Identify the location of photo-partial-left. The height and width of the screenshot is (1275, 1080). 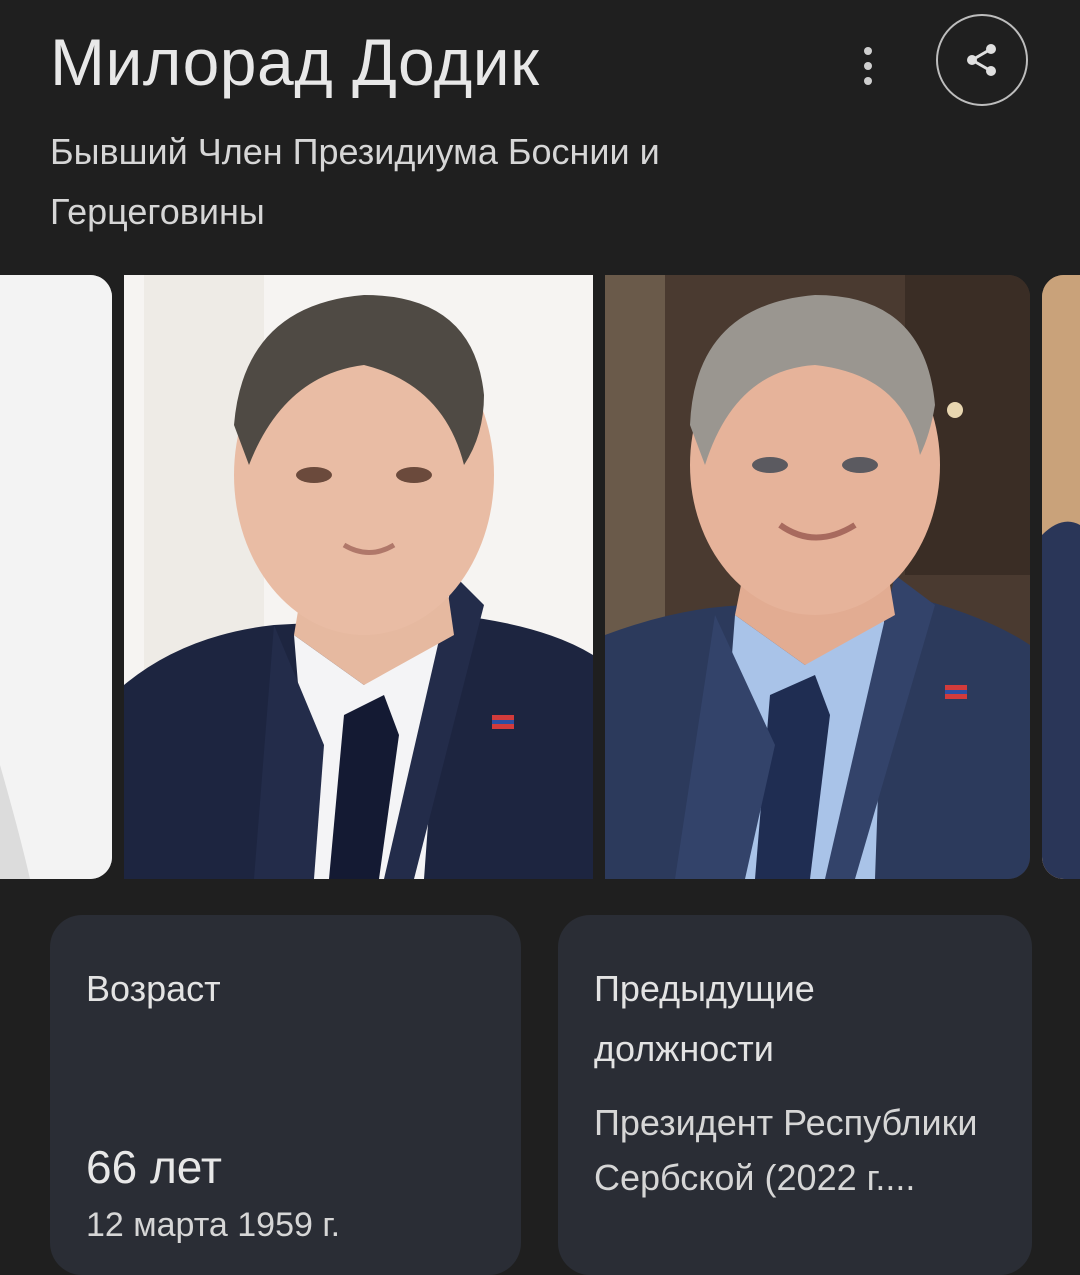
(56, 577).